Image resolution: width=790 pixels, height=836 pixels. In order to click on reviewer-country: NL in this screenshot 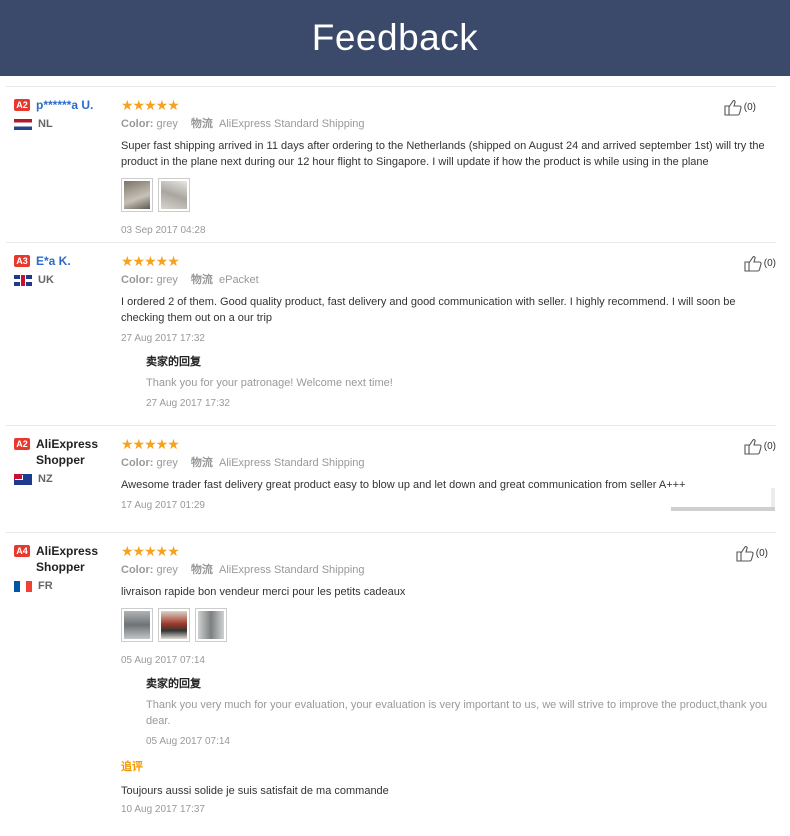, I will do `click(64, 124)`.